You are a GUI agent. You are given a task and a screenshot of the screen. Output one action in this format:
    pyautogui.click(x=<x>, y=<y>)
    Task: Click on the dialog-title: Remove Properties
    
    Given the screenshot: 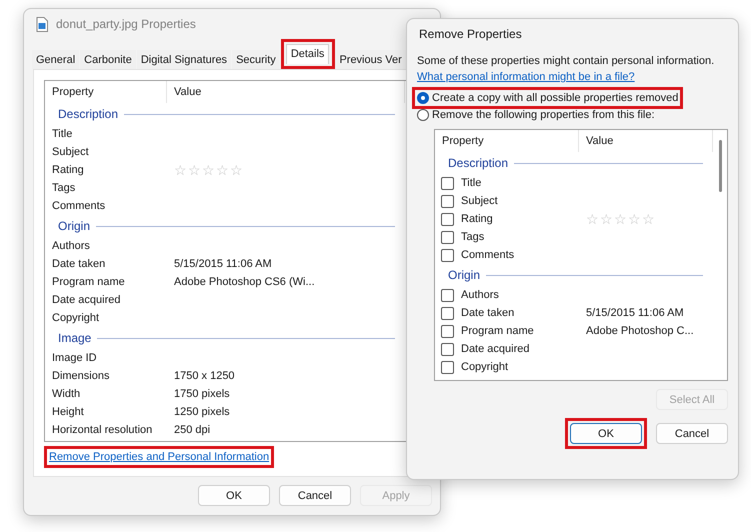 What is the action you would take?
    pyautogui.click(x=470, y=34)
    